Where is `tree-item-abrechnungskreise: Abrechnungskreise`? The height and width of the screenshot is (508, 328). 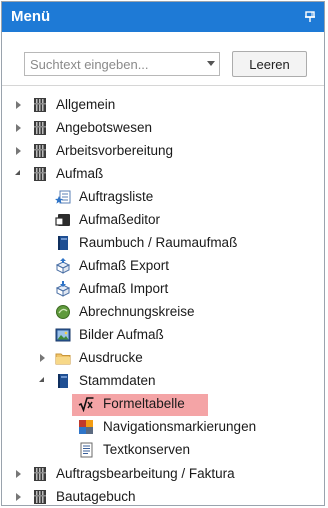 tree-item-abrechnungskreise: Abrechnungskreise is located at coordinates (163, 312).